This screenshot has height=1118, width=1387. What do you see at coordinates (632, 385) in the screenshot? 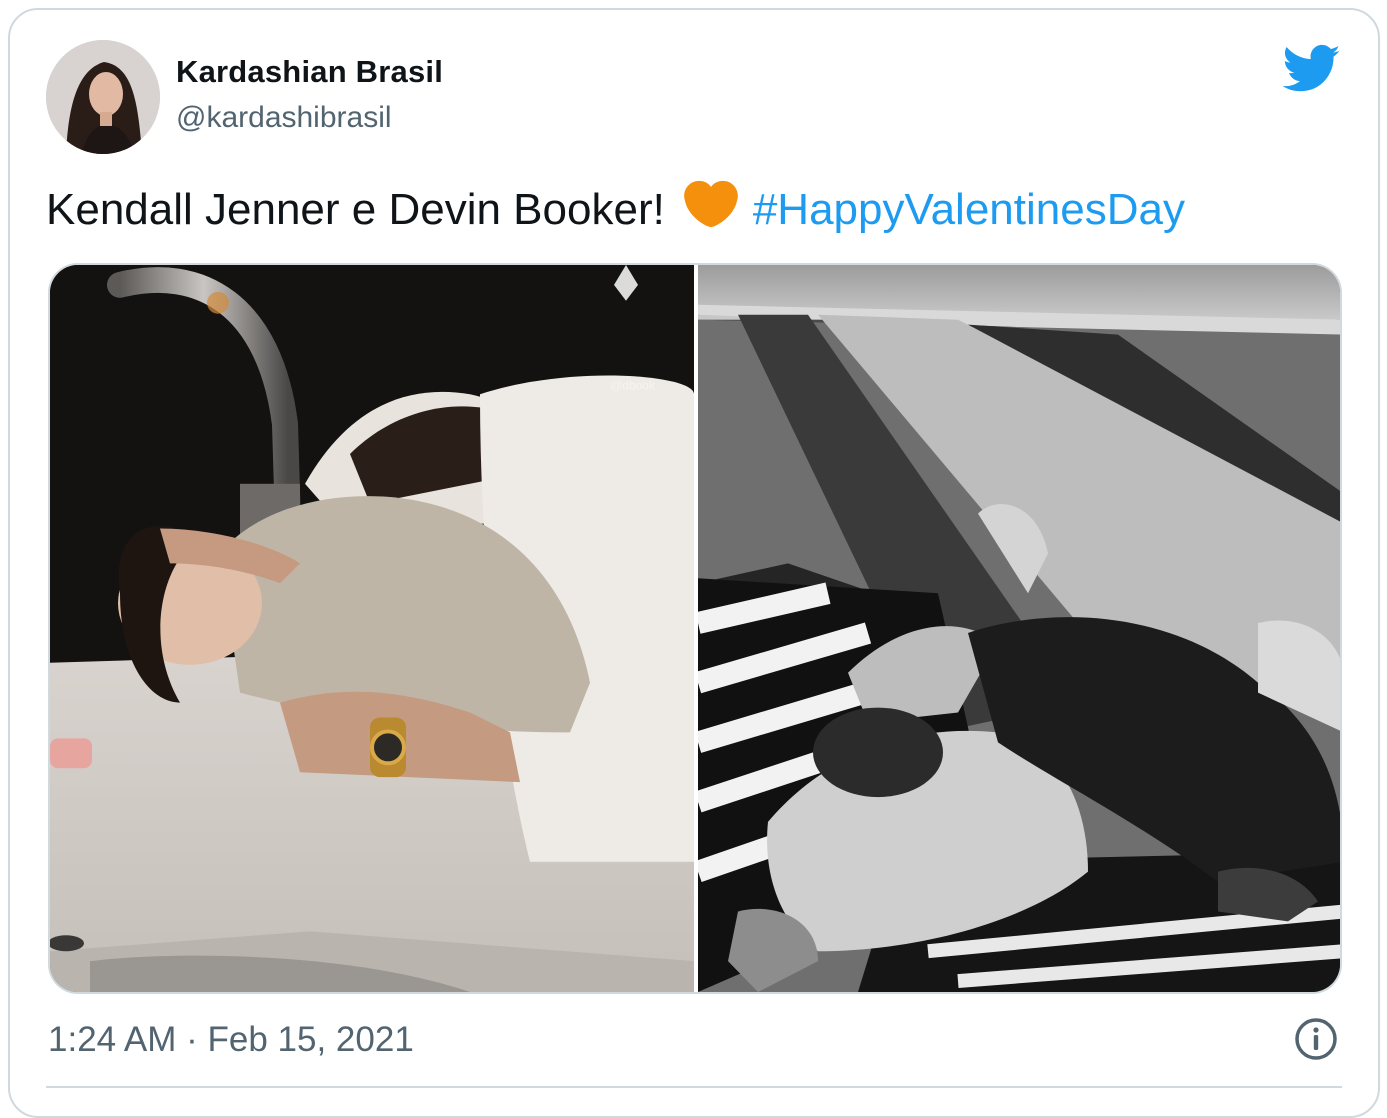
I see `photo-watermark: @dbook` at bounding box center [632, 385].